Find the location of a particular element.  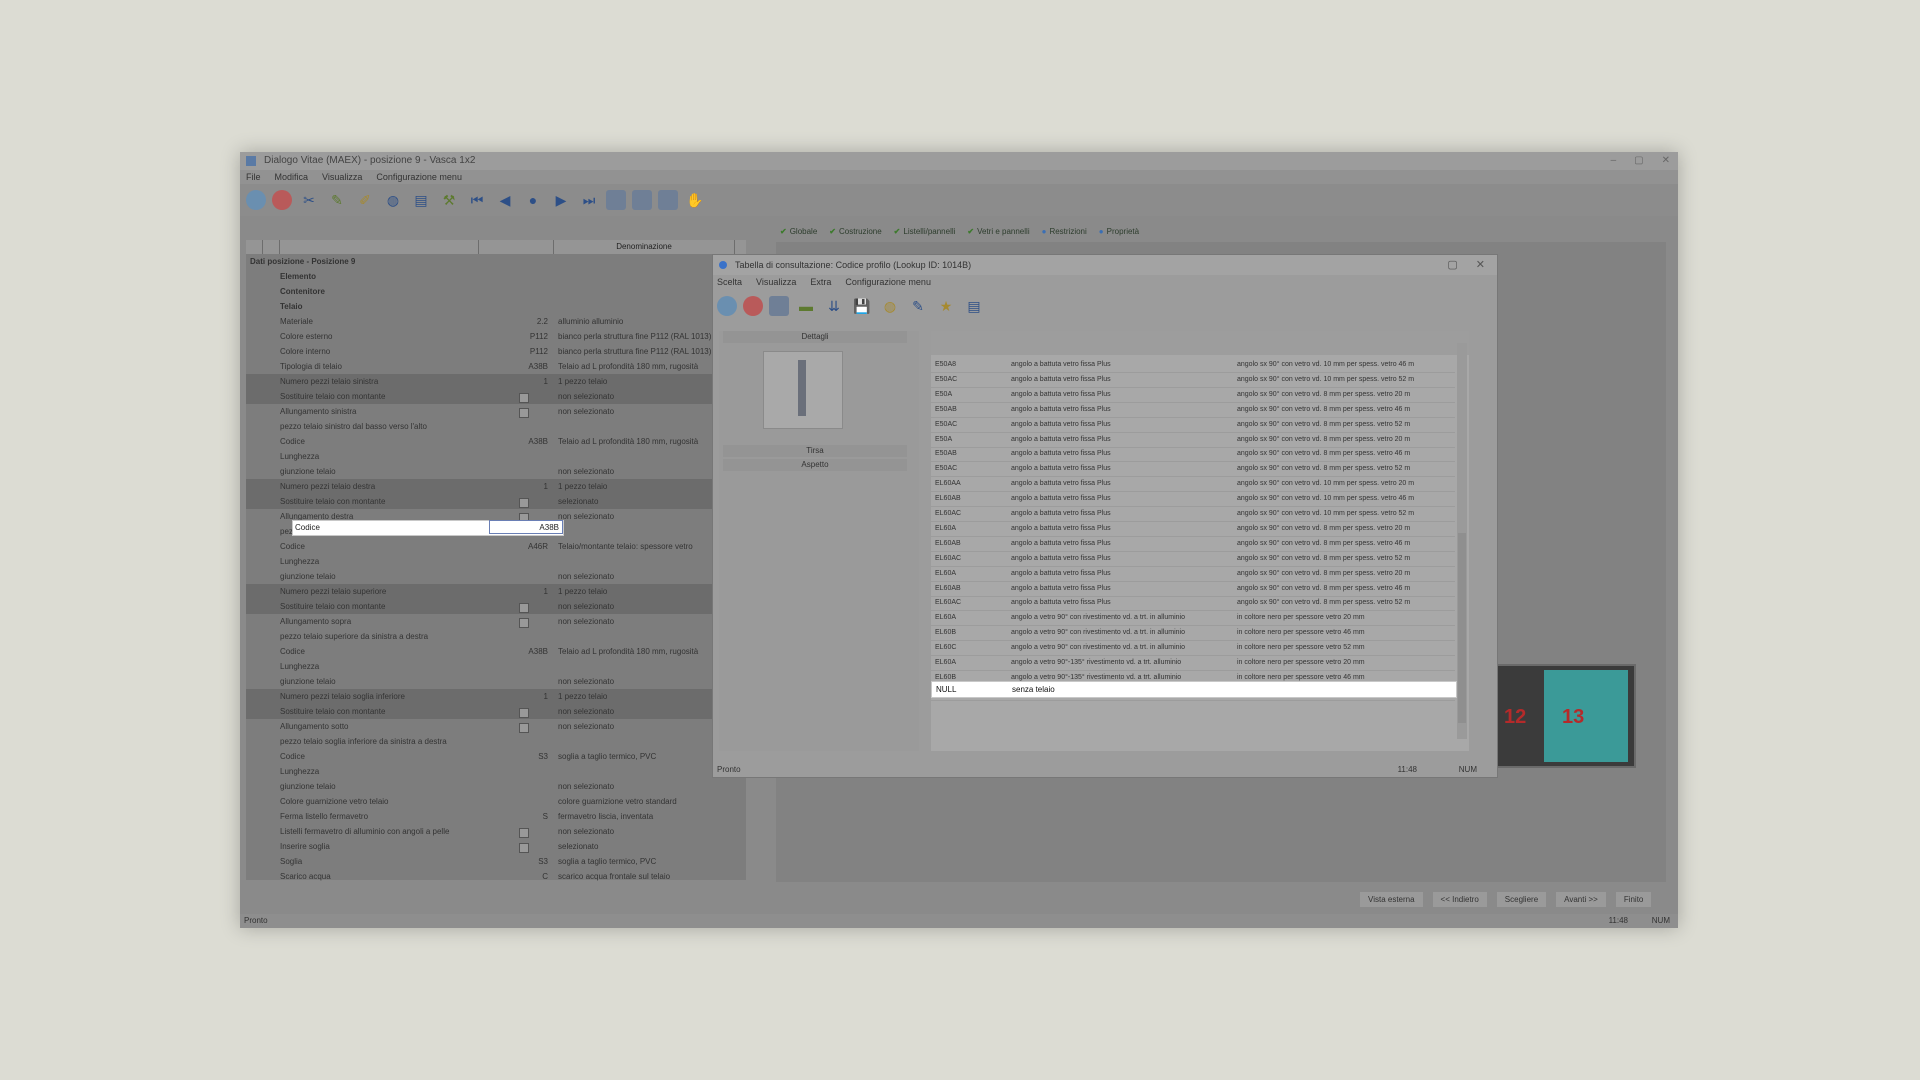

dialog-ok-icon is located at coordinates (727, 306).